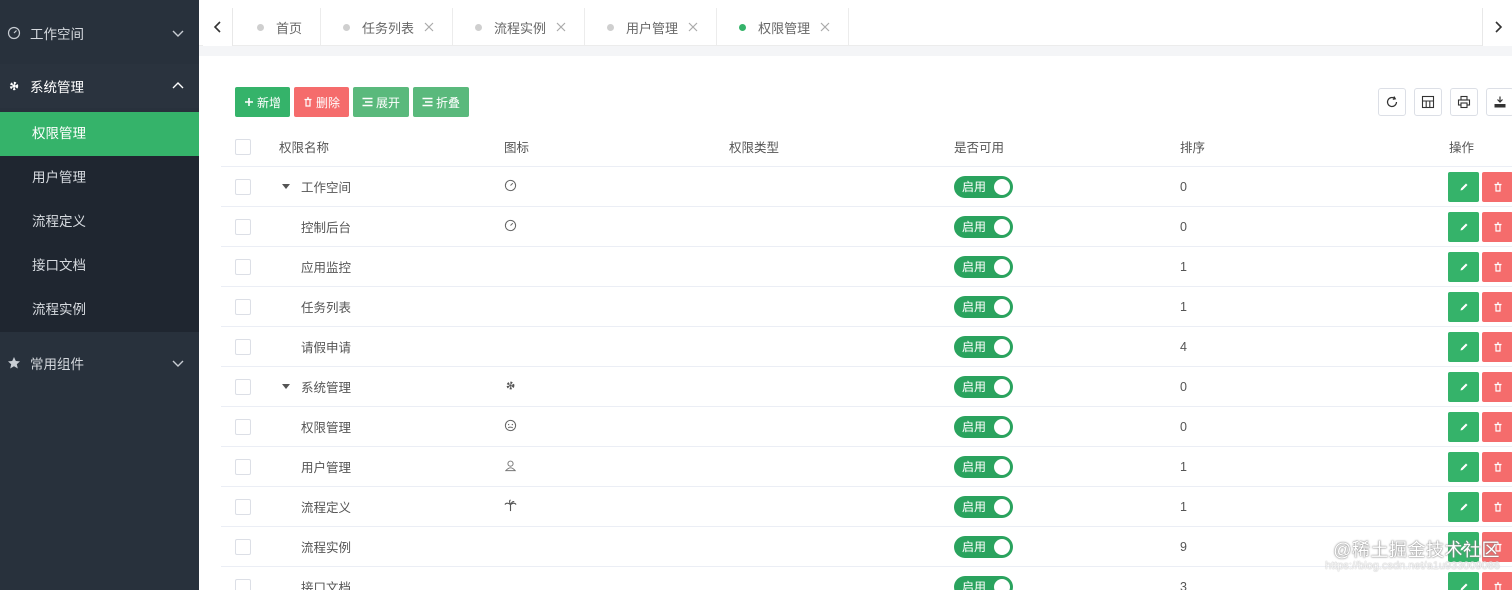  Describe the element at coordinates (99, 363) in the screenshot. I see `sidebar-group-components: 常用组件` at that location.